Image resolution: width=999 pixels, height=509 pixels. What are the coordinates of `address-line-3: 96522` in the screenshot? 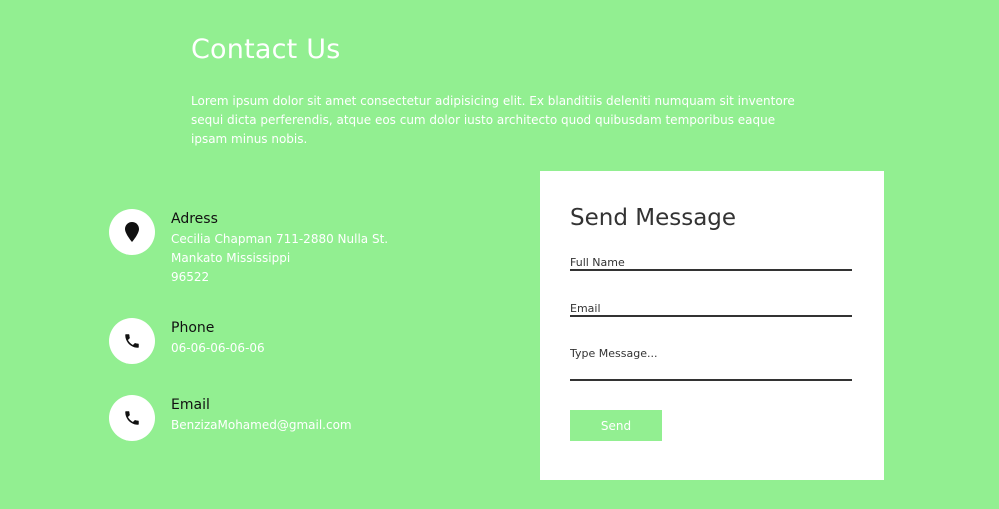 It's located at (190, 277).